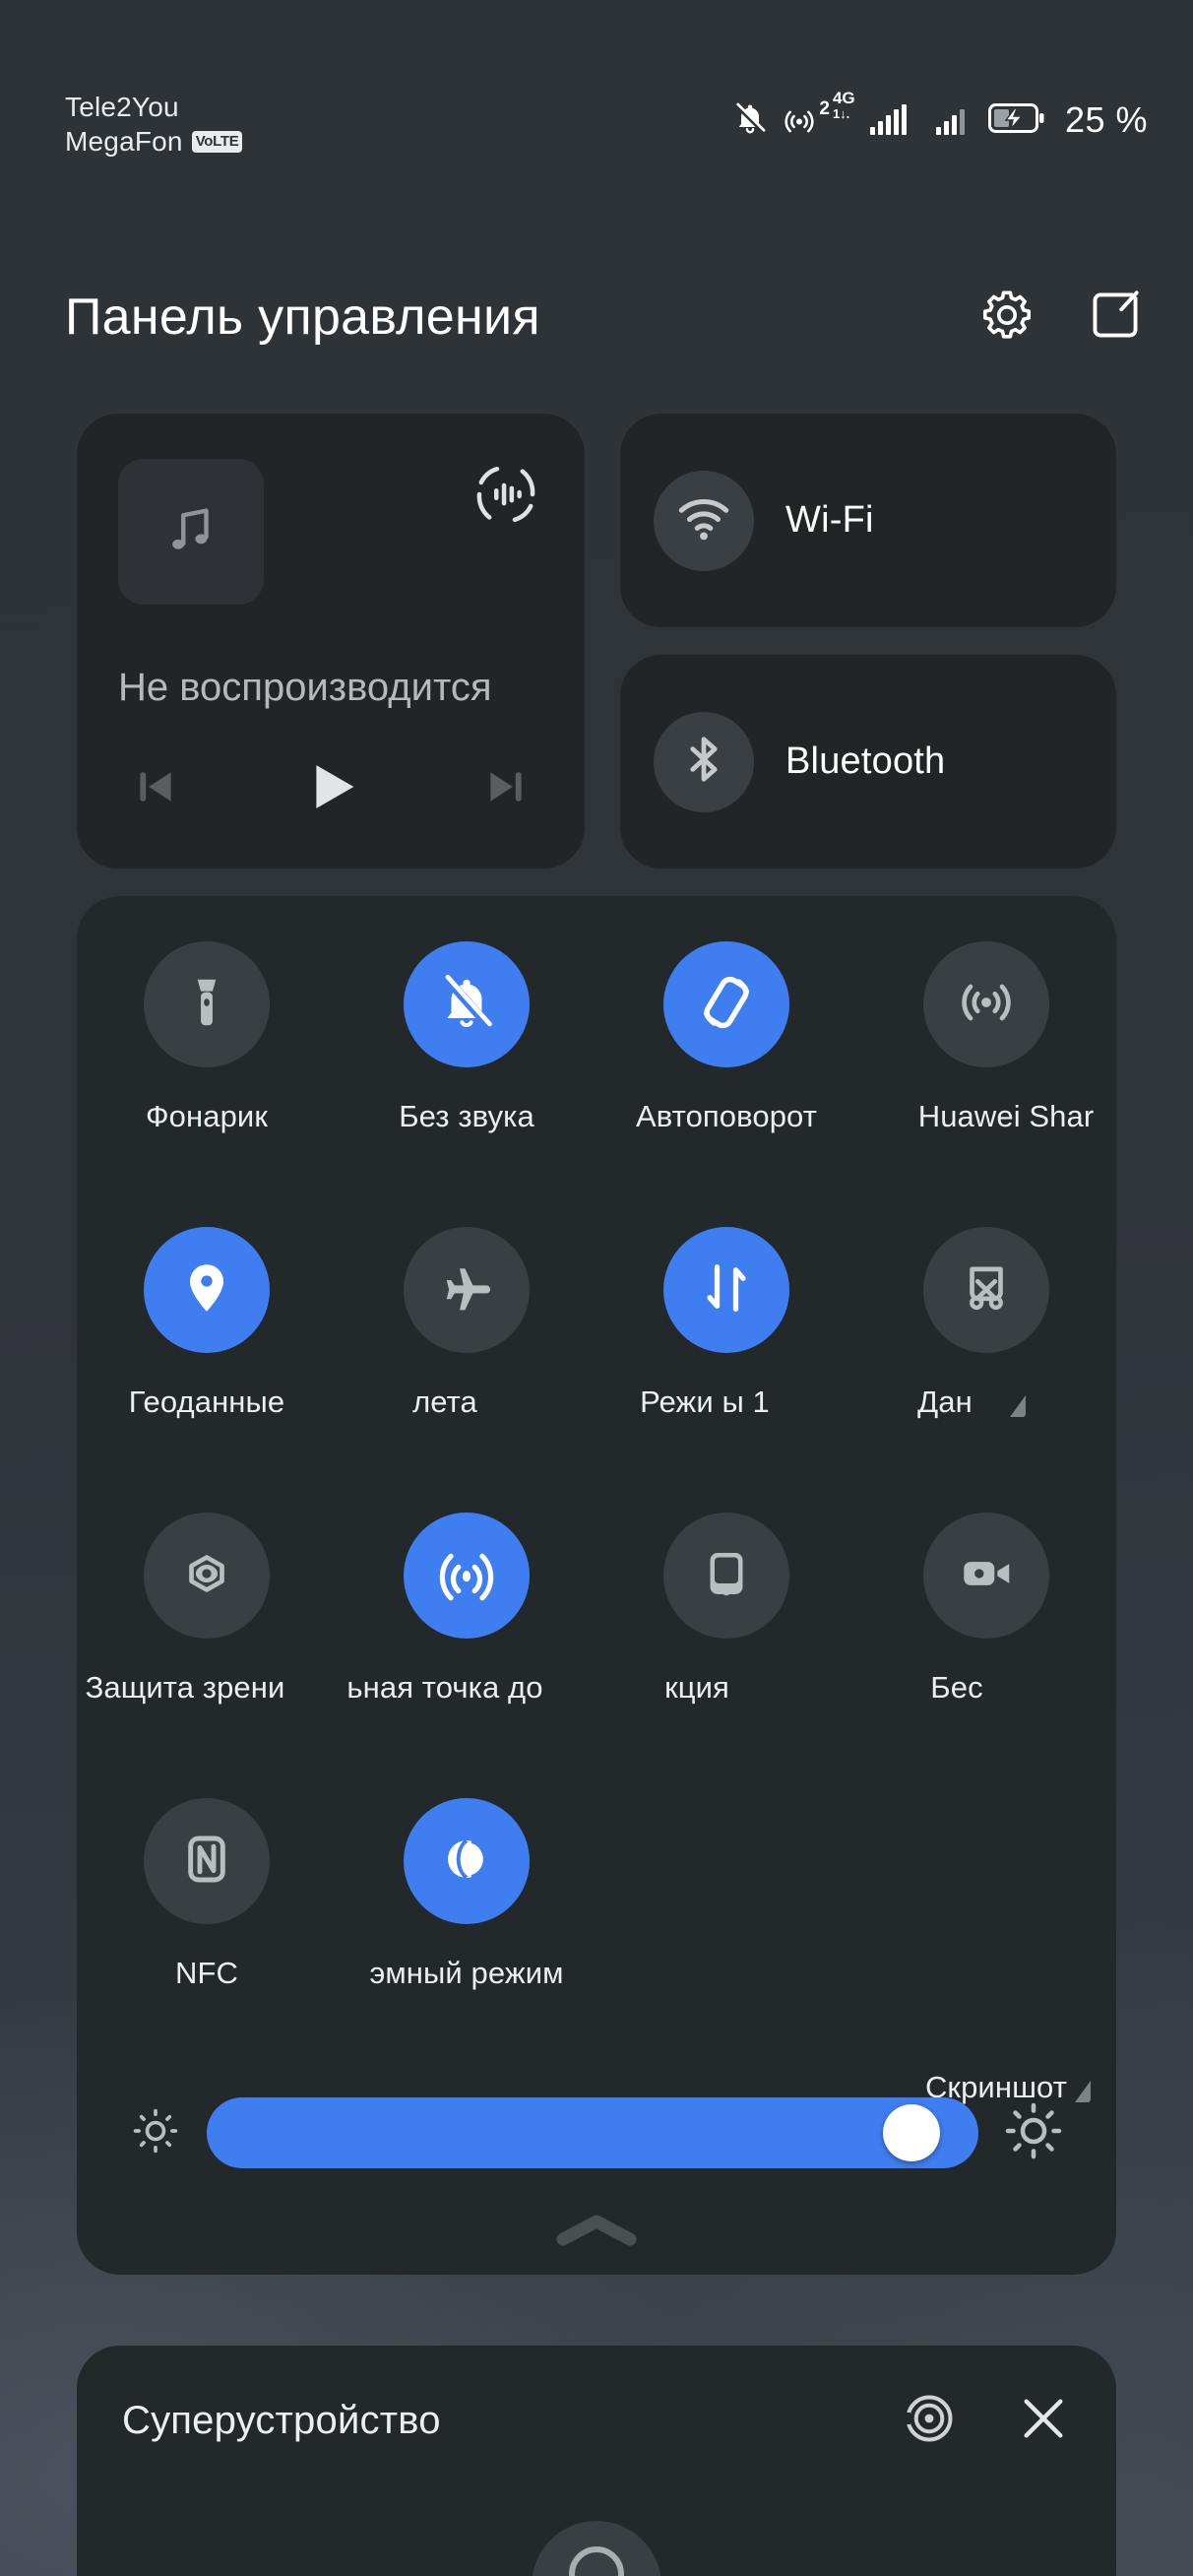  What do you see at coordinates (986, 1004) in the screenshot?
I see `huawei-share-icon-circle` at bounding box center [986, 1004].